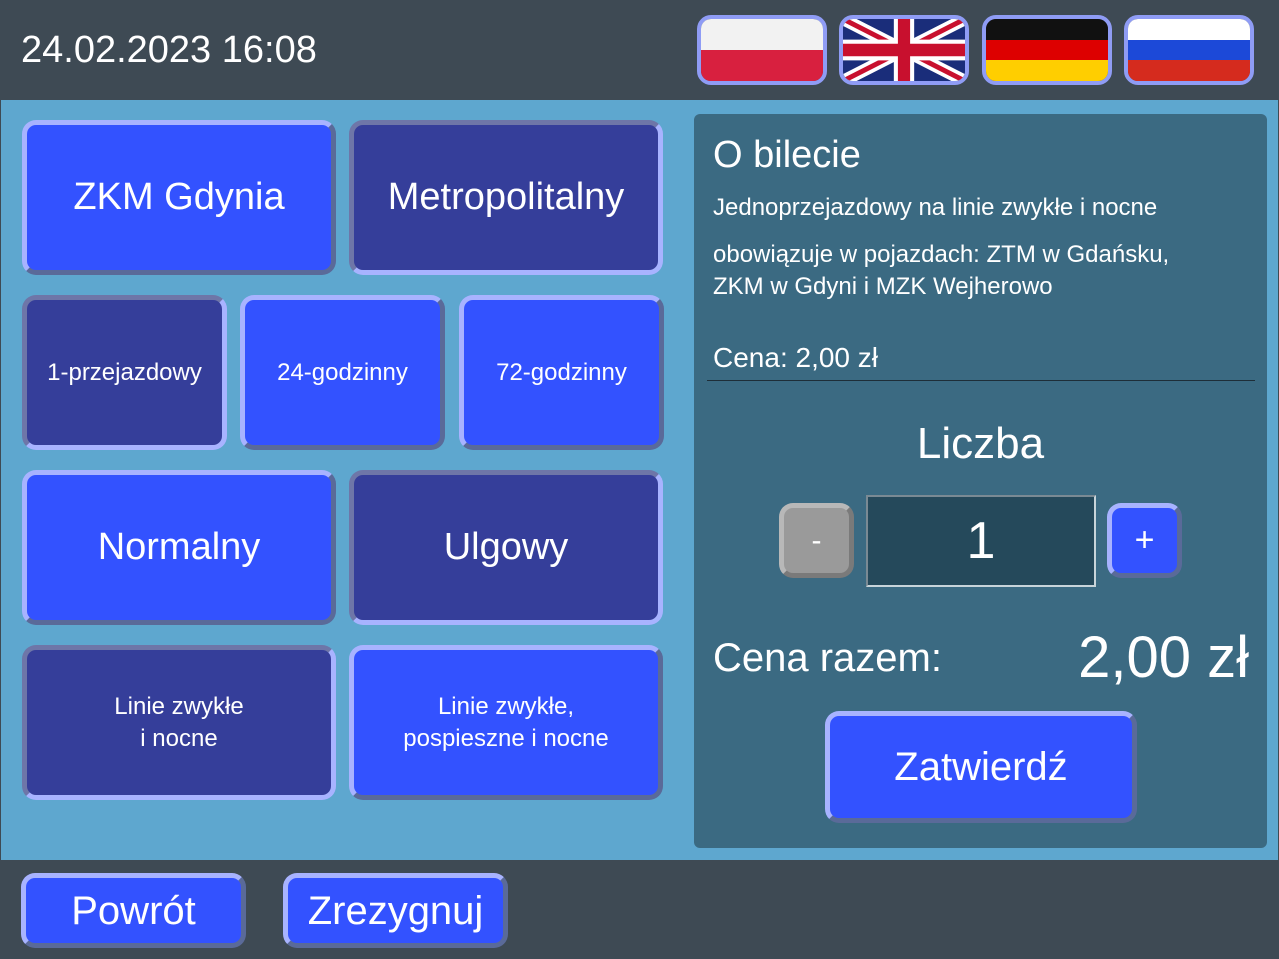  I want to click on datetime-display: 24.02.2023 16:08, so click(169, 50).